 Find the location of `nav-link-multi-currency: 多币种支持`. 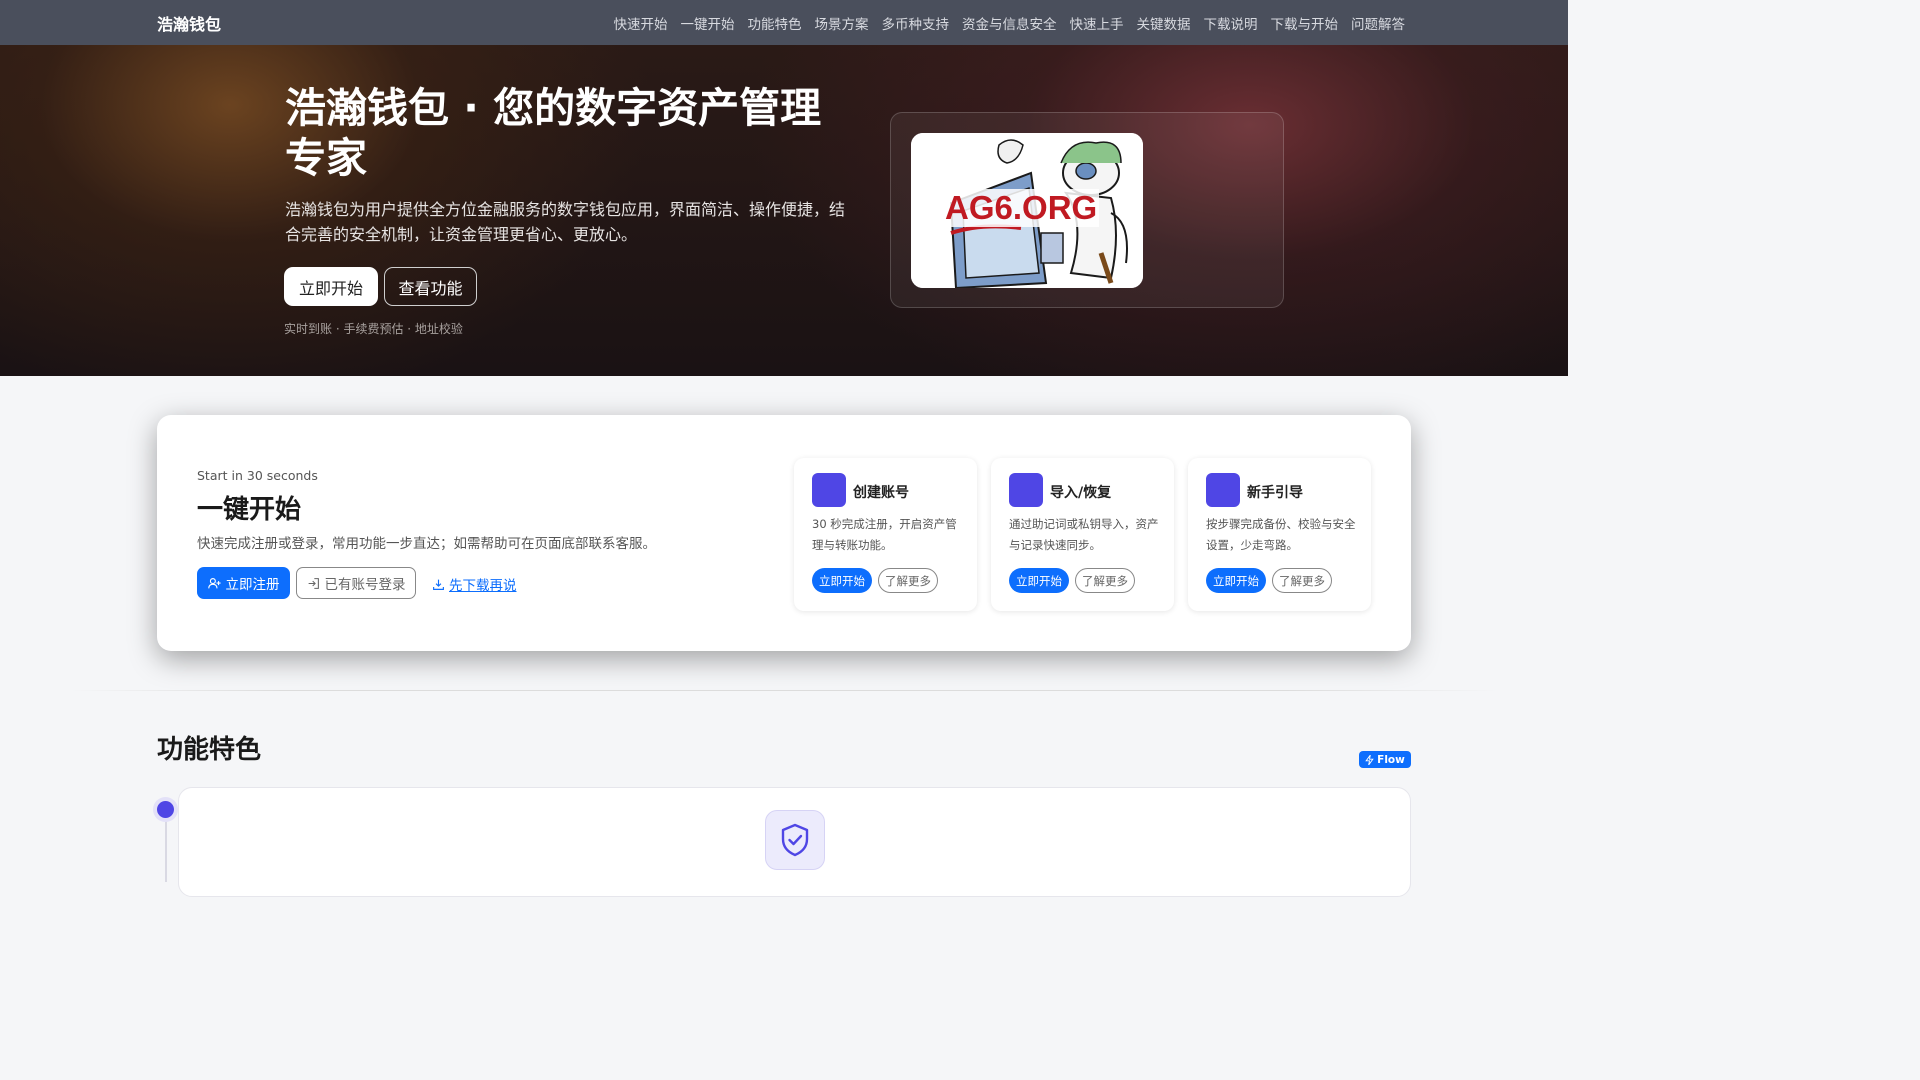

nav-link-multi-currency: 多币种支持 is located at coordinates (916, 23).